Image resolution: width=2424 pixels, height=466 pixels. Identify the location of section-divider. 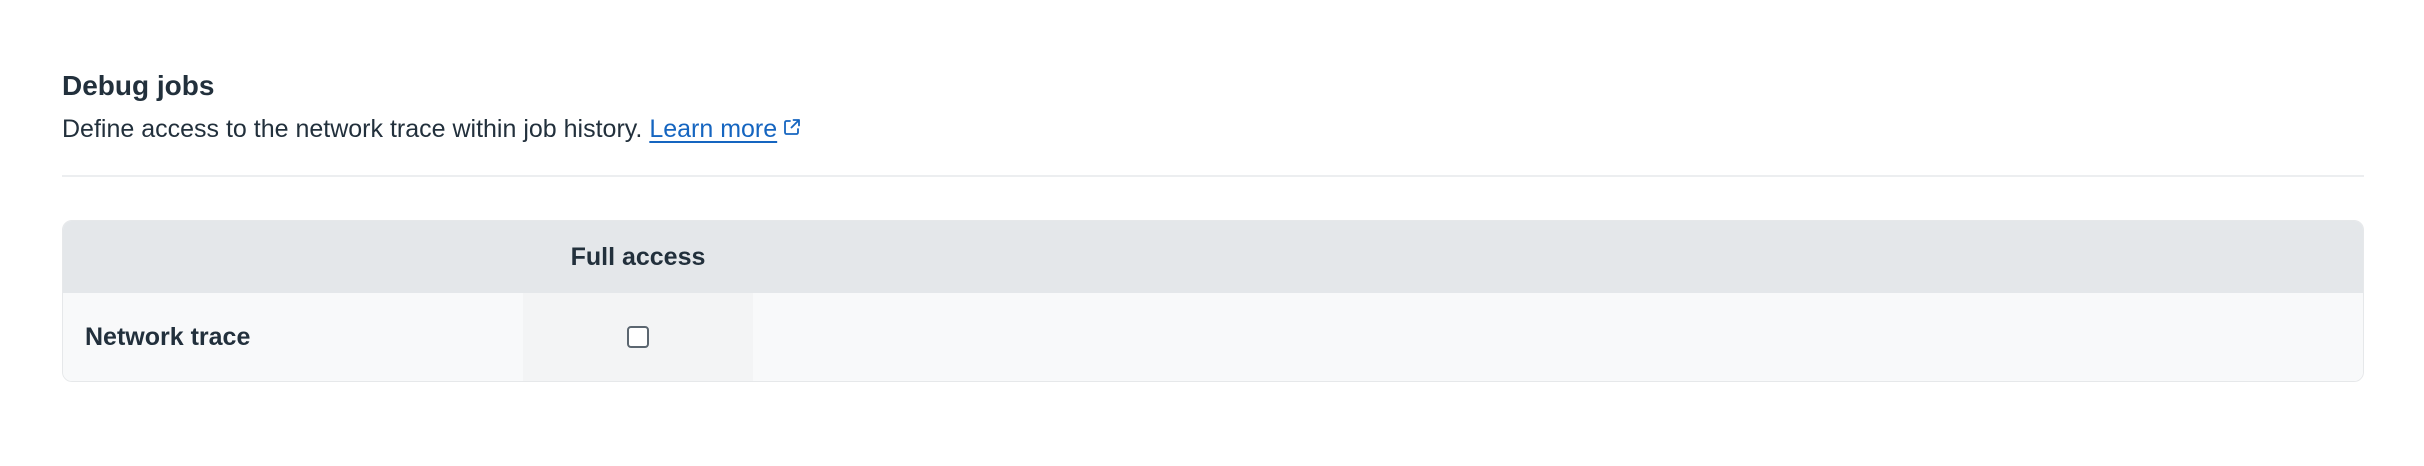
(1213, 176).